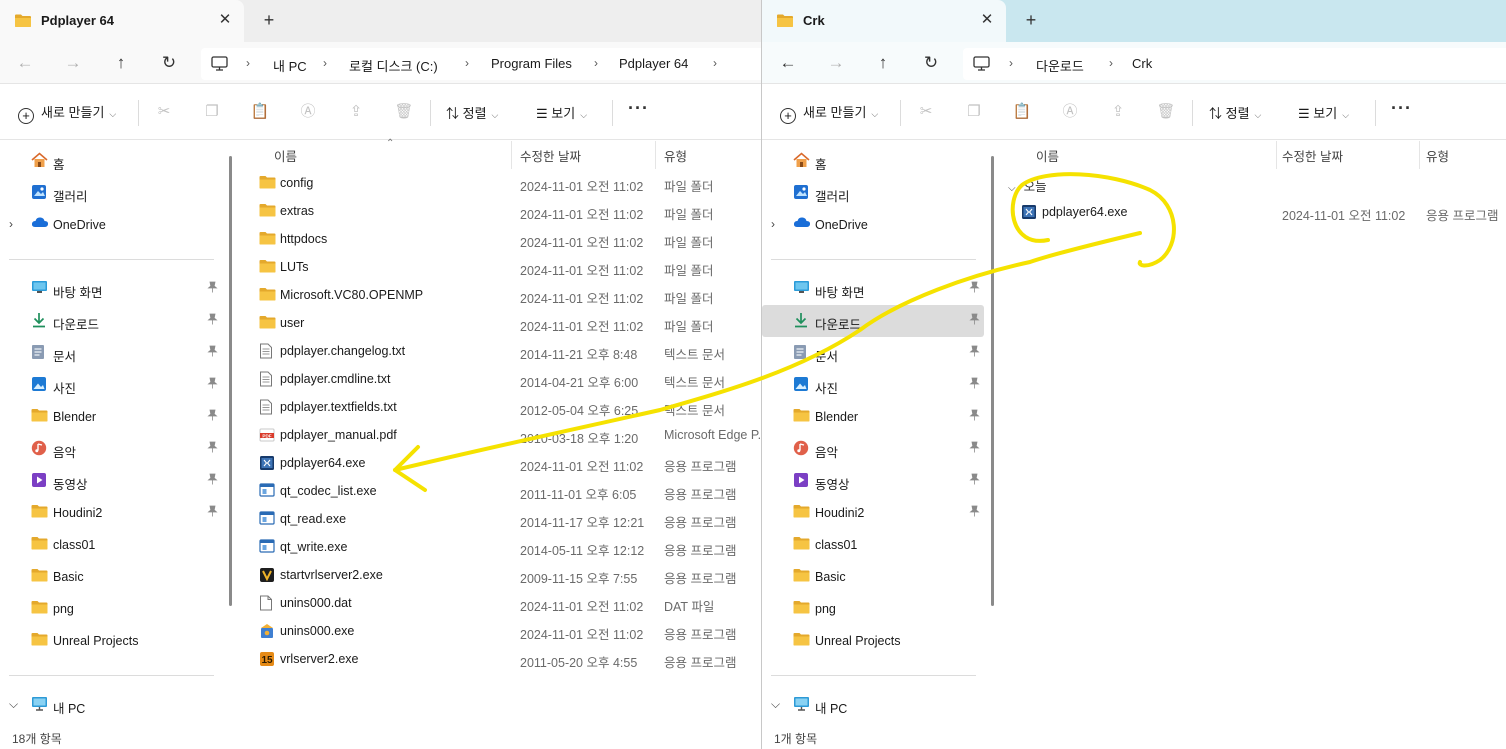 The height and width of the screenshot is (749, 1506). Describe the element at coordinates (499, 267) in the screenshot. I see `file-row: LUTs 2024-11-01 오전 11:02 파일 폴더` at that location.